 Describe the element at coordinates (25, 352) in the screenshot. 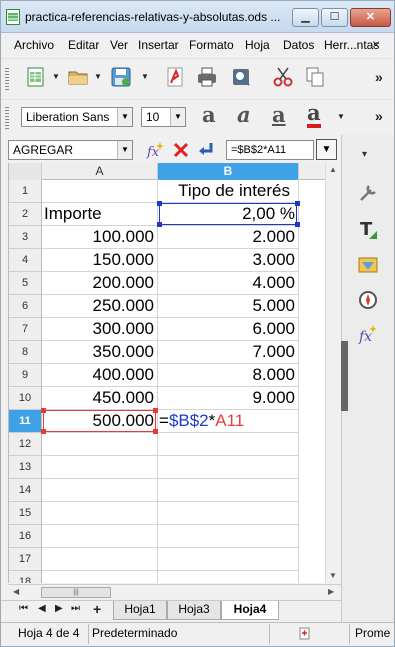

I see `row-header: 8` at that location.